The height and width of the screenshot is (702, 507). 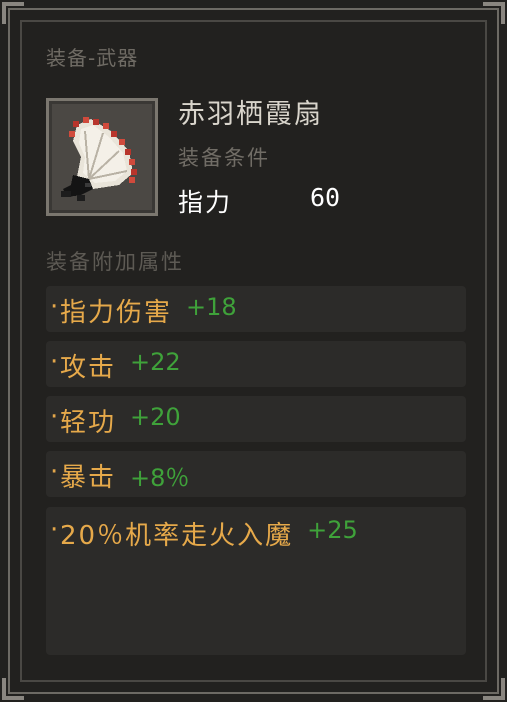 I want to click on attribute-row: ·攻击 +22, so click(x=256, y=364).